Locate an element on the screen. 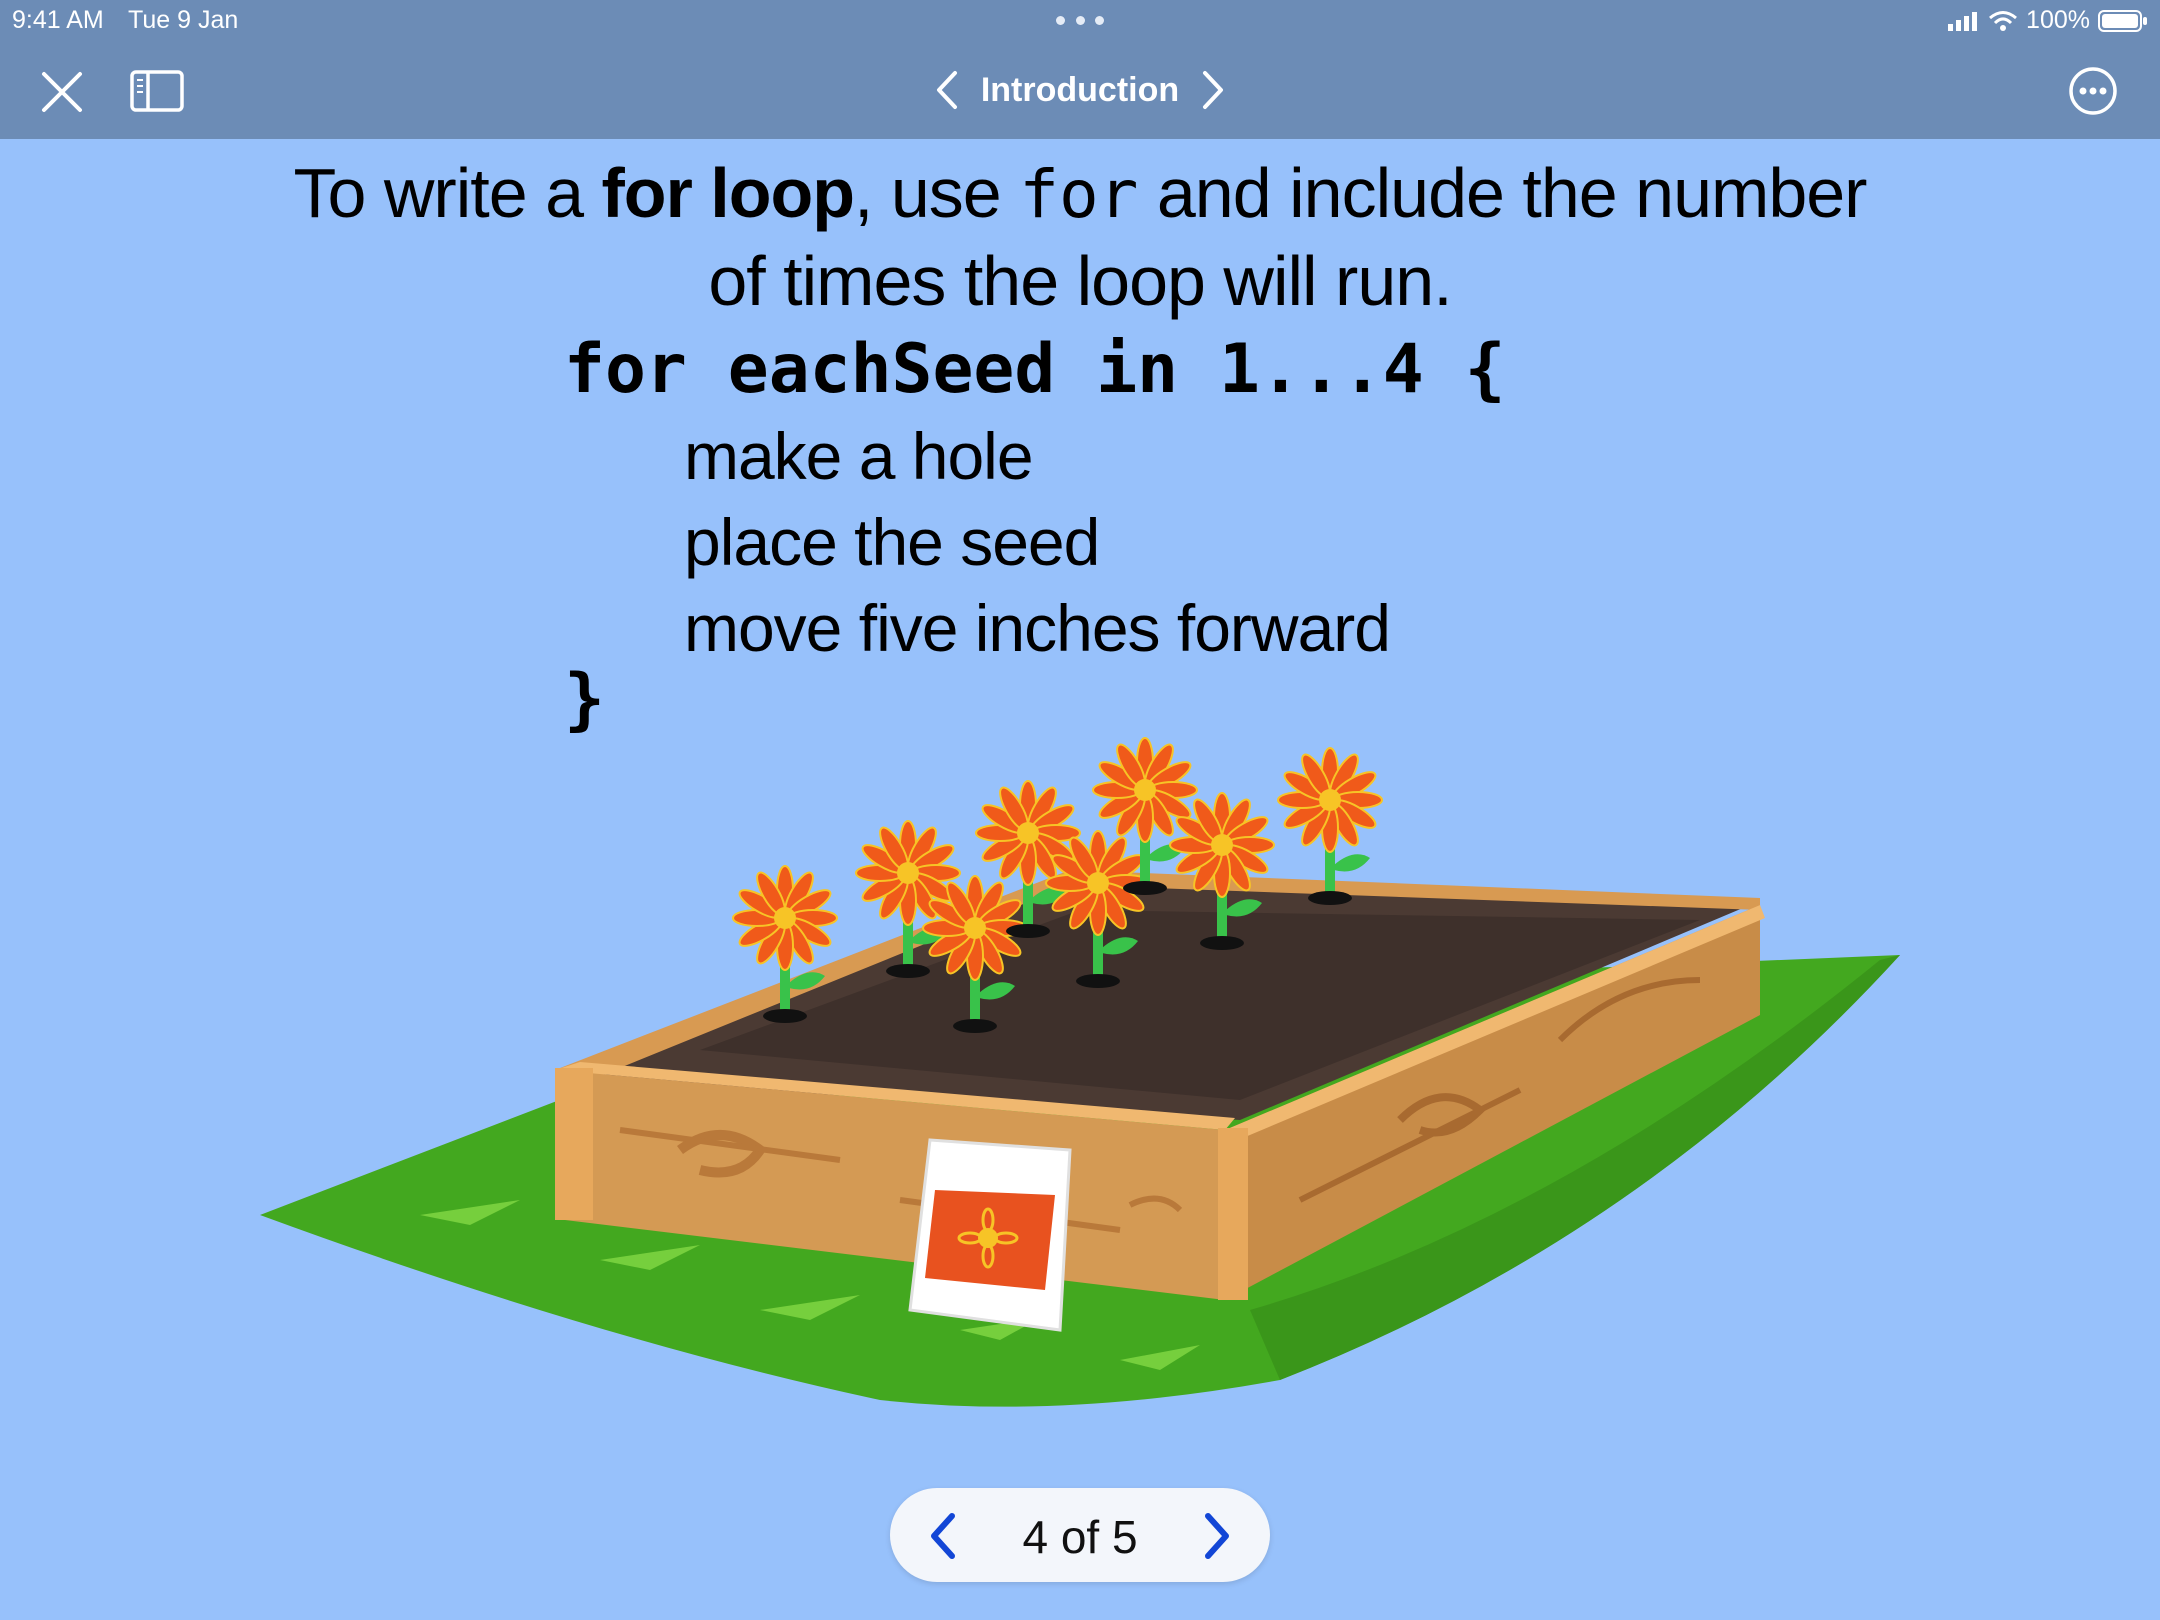  multitasking-dots-icon is located at coordinates (1080, 21).